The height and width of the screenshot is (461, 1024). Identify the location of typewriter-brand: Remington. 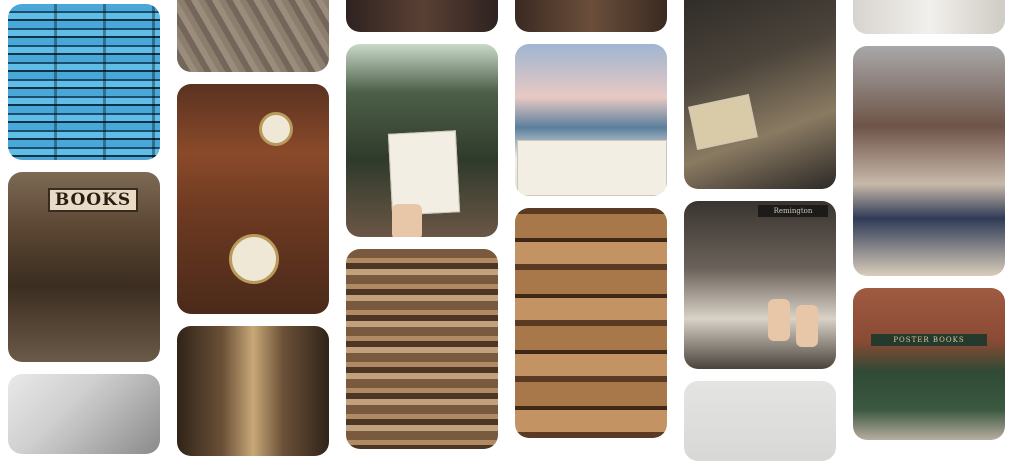
(793, 211).